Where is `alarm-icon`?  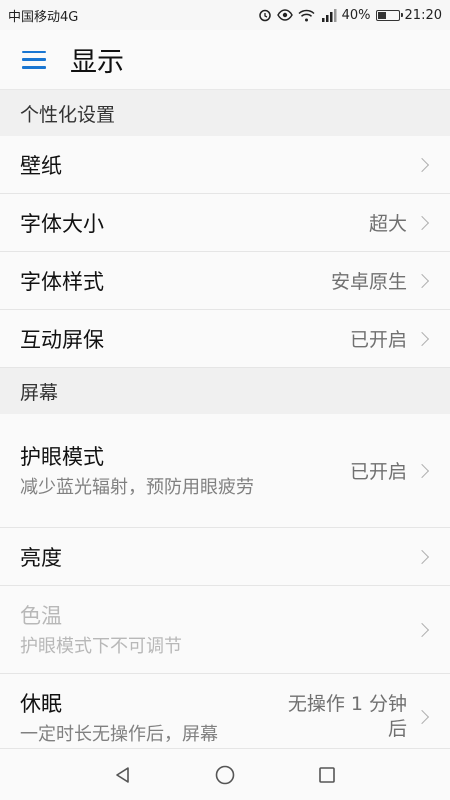 alarm-icon is located at coordinates (265, 15).